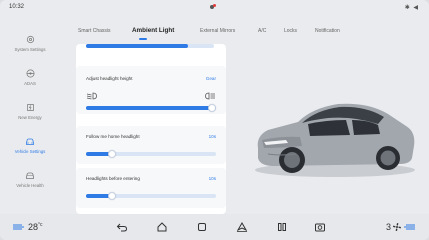  Describe the element at coordinates (217, 31) in the screenshot. I see `tab-external-mirrors: External Mirrors` at that location.